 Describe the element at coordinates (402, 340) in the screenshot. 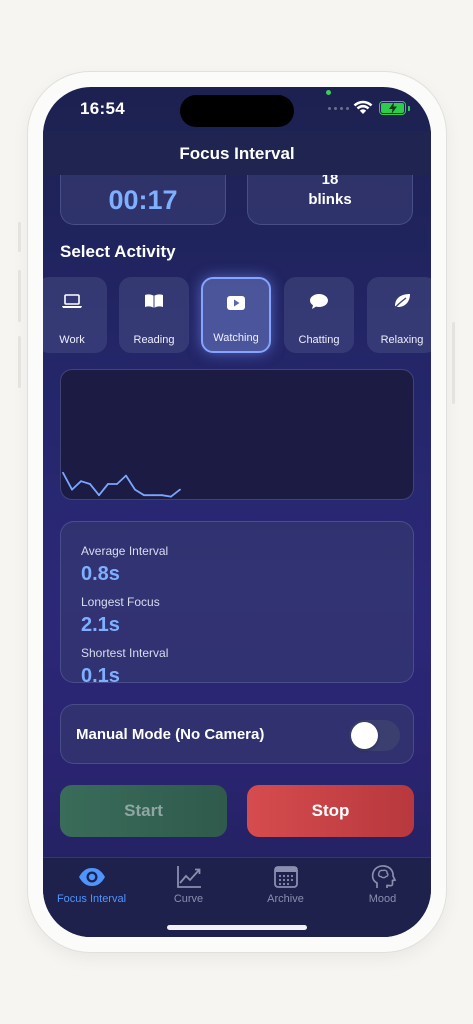

I see `activity-label-relaxing: Relaxing` at that location.